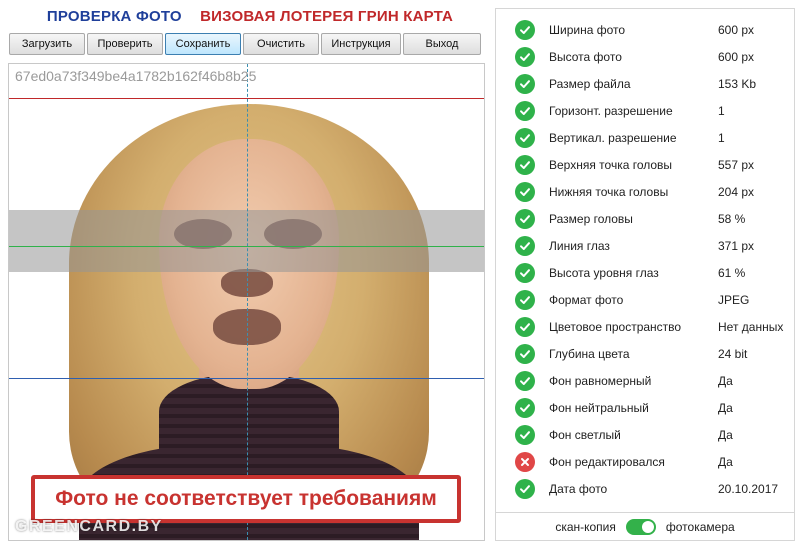 Image resolution: width=800 pixels, height=547 pixels. What do you see at coordinates (736, 245) in the screenshot?
I see `check-value: 371 px` at bounding box center [736, 245].